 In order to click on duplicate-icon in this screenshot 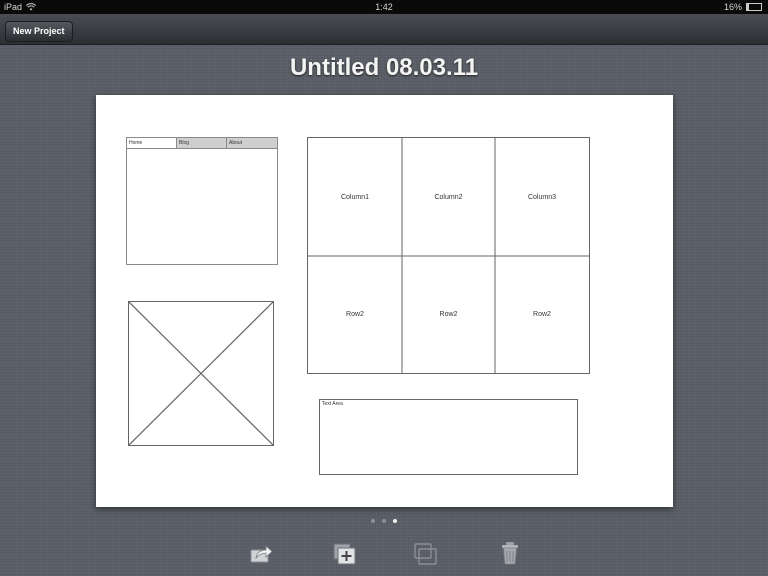, I will do `click(425, 554)`.